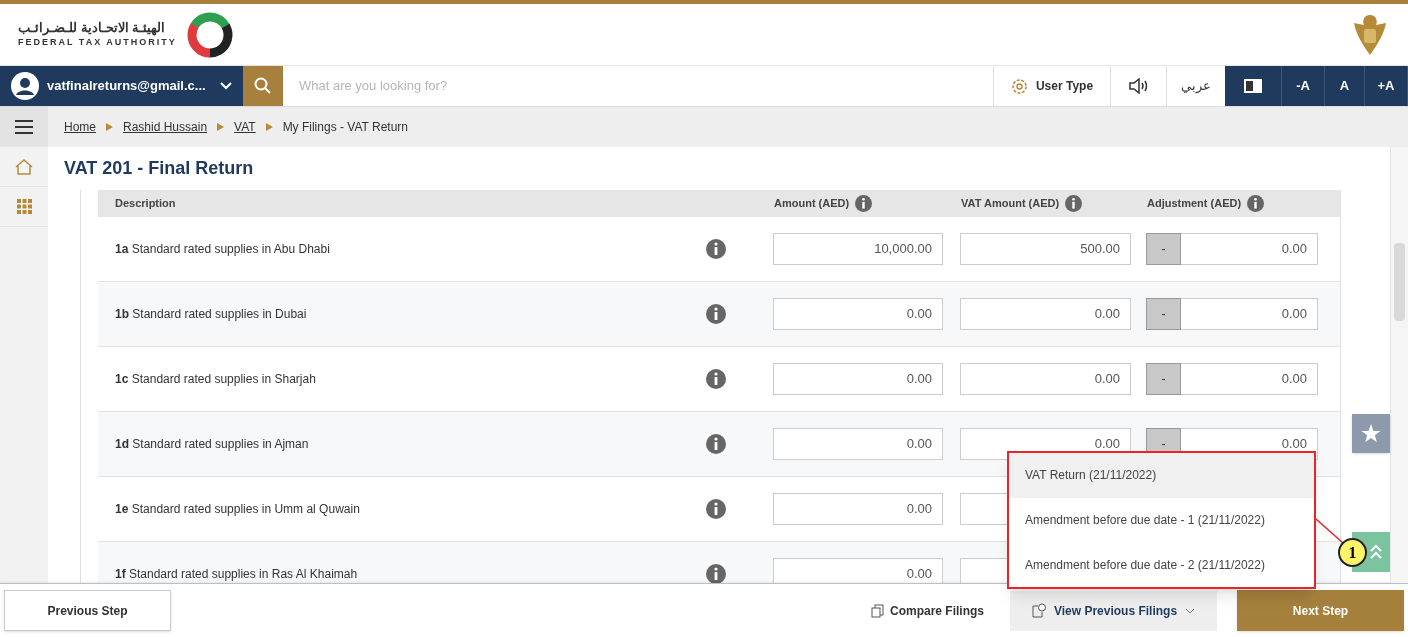 Image resolution: width=1408 pixels, height=637 pixels. What do you see at coordinates (159, 168) in the screenshot?
I see `page-title: VAT 201 - Final Return` at bounding box center [159, 168].